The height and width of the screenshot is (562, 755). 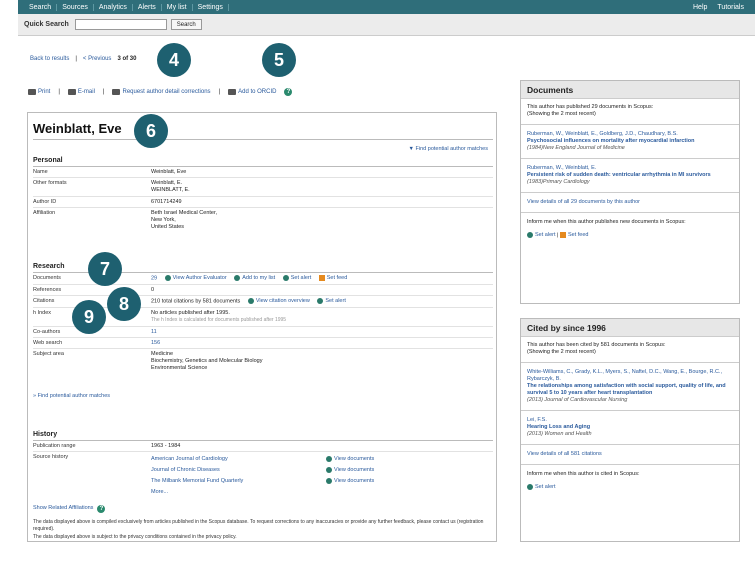 I want to click on nav-my-list: My list, so click(x=177, y=7).